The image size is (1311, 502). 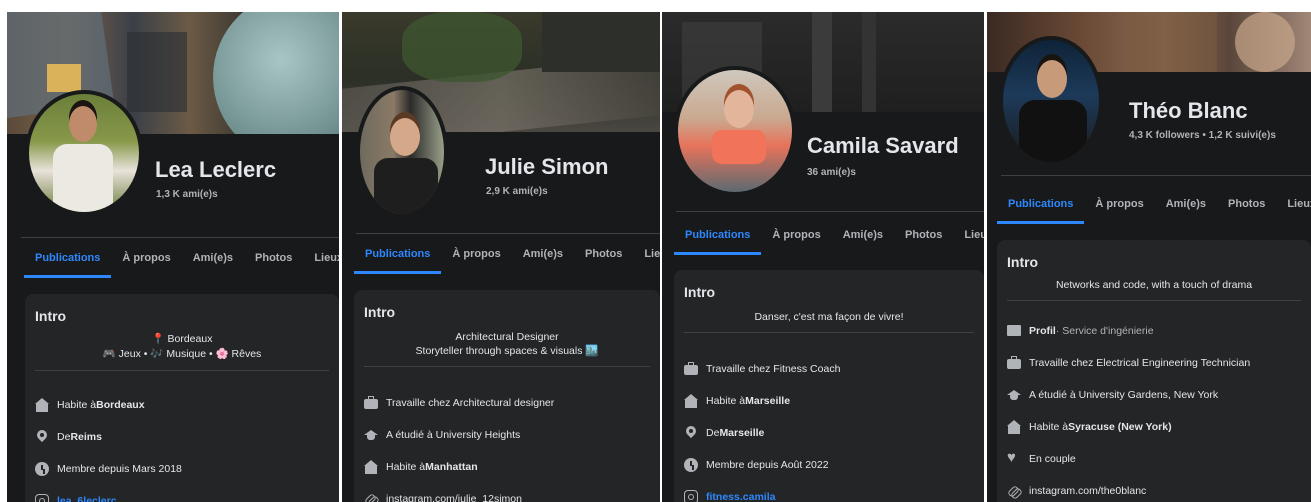 What do you see at coordinates (459, 403) in the screenshot?
I see `intro-item-work: Travaille chez Architectural designer` at bounding box center [459, 403].